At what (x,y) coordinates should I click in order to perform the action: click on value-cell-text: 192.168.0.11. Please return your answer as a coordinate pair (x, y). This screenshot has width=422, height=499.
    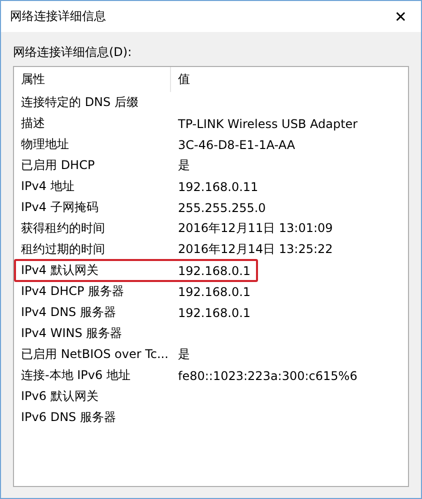
    Looking at the image, I should click on (218, 187).